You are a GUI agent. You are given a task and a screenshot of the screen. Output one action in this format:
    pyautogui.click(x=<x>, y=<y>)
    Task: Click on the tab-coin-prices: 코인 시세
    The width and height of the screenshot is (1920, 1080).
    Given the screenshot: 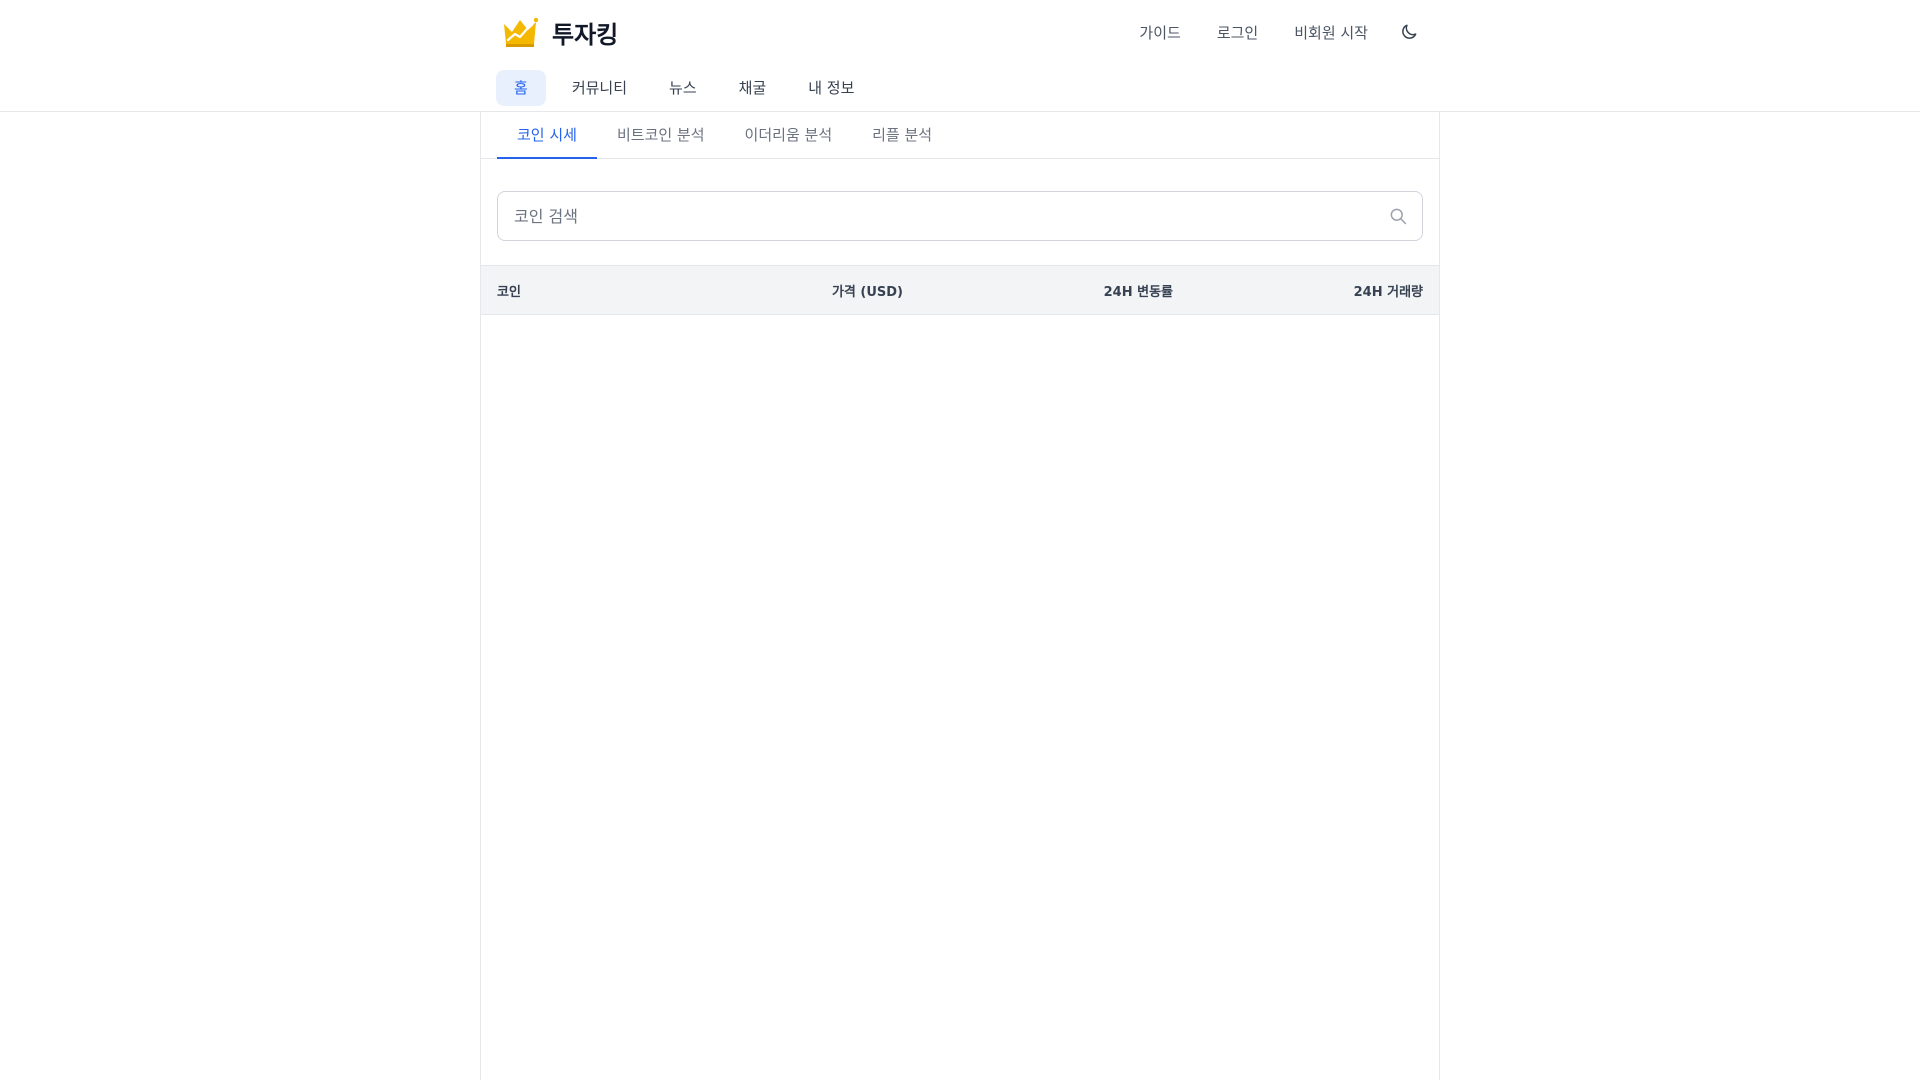 What is the action you would take?
    pyautogui.click(x=547, y=135)
    